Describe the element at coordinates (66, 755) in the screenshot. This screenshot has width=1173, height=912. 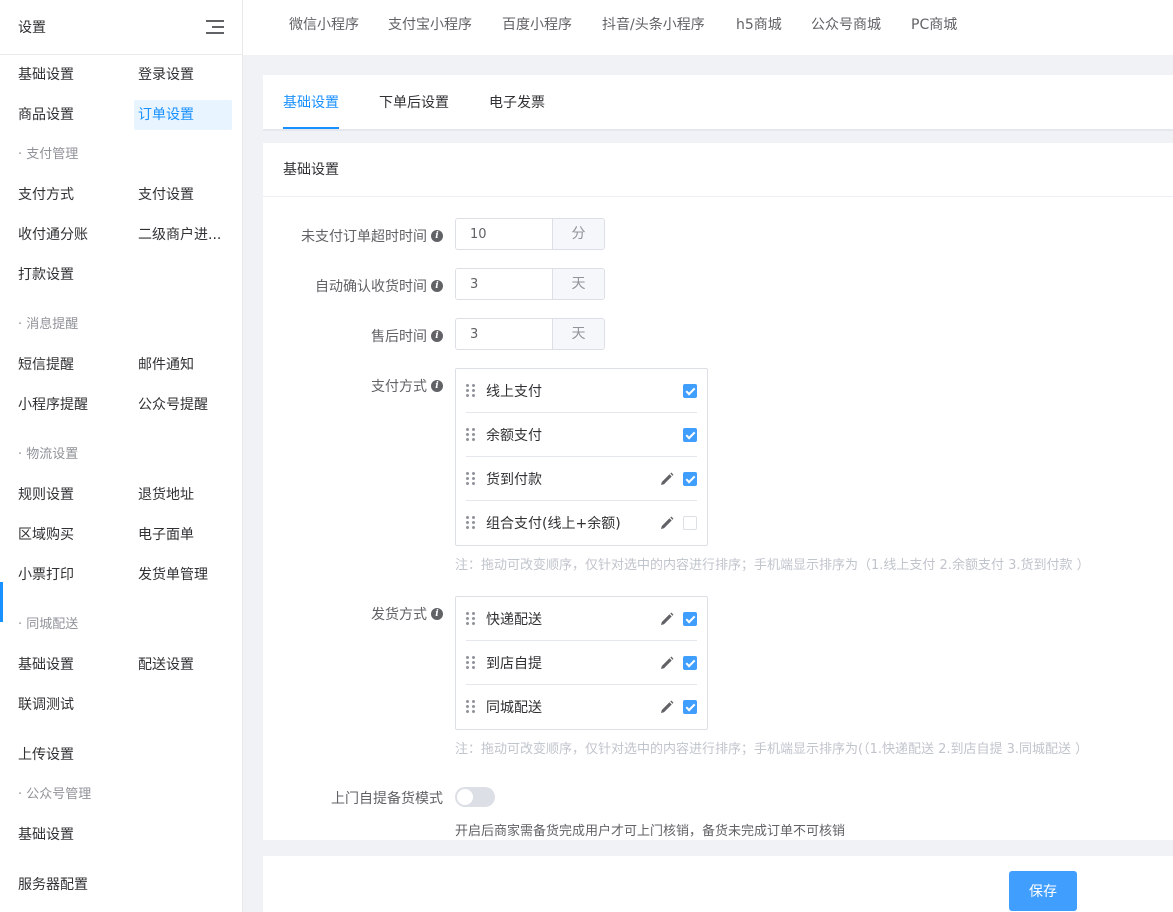
I see `sidebar-item-upload: 上传设置` at that location.